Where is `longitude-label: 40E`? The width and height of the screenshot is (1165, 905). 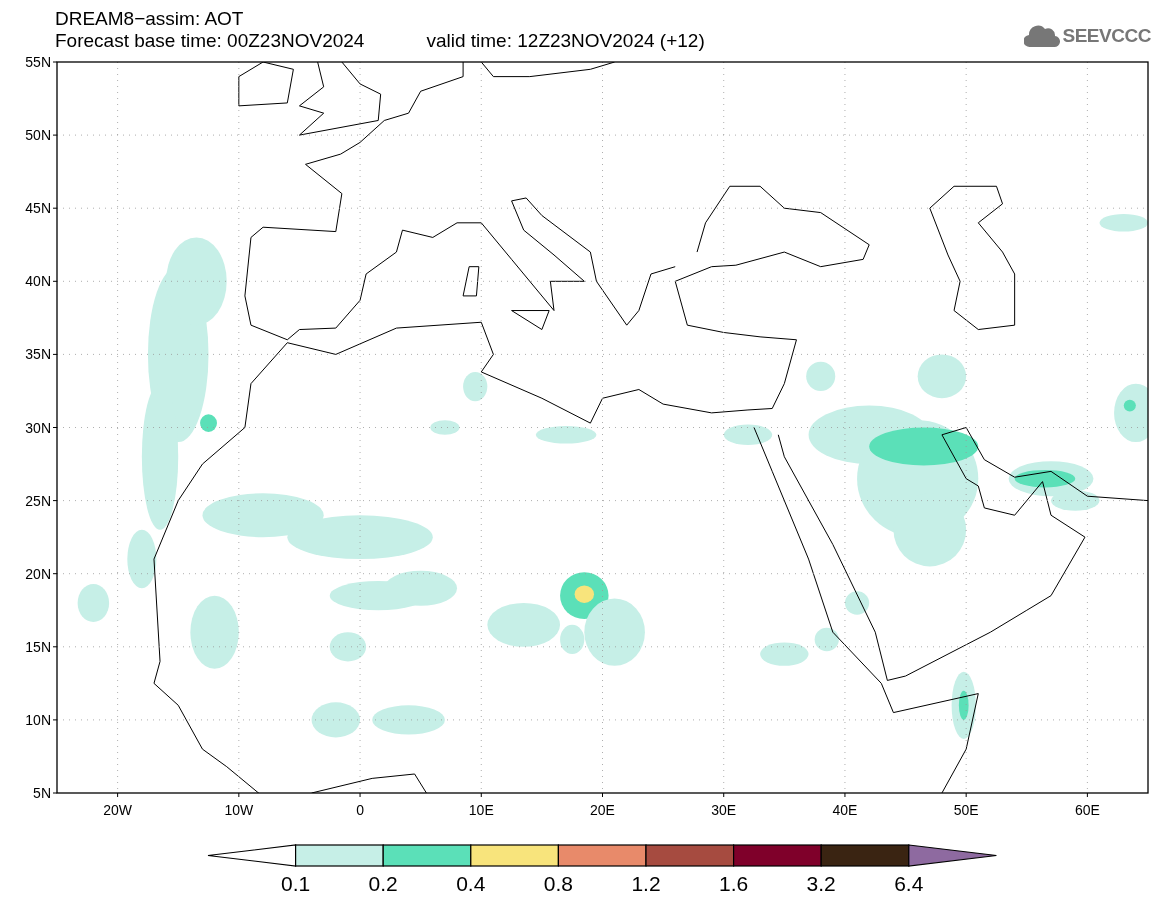 longitude-label: 40E is located at coordinates (845, 810).